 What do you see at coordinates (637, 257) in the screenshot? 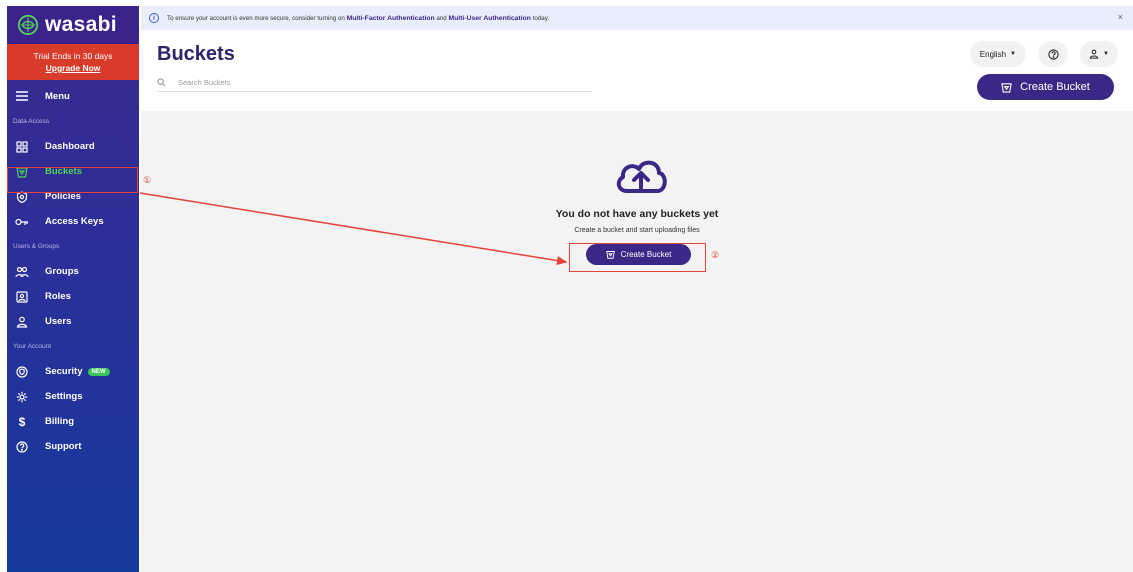
I see `annotation-highlight-create` at bounding box center [637, 257].